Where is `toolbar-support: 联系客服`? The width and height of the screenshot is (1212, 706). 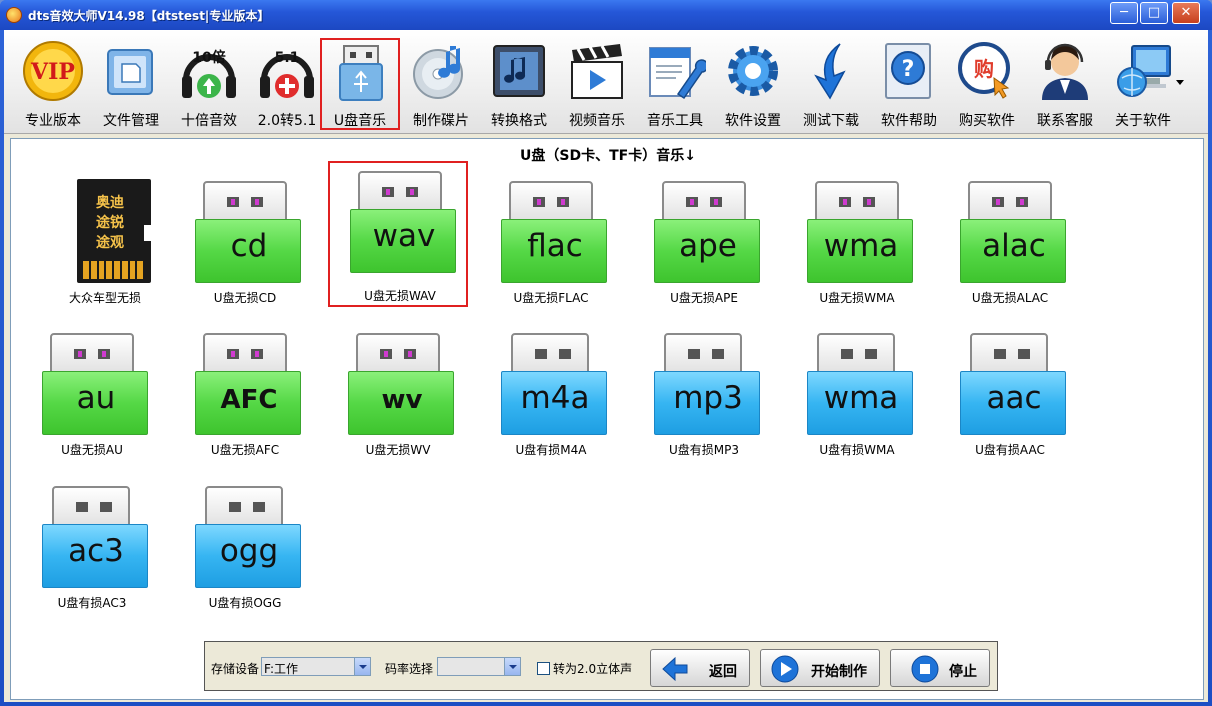 toolbar-support: 联系客服 is located at coordinates (1065, 84).